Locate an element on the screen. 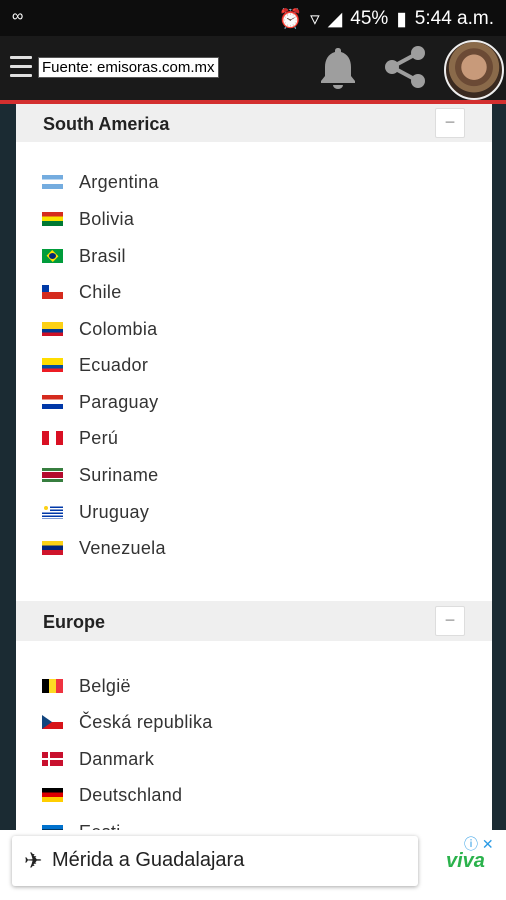 The height and width of the screenshot is (900, 506). section-title: Europe is located at coordinates (74, 622).